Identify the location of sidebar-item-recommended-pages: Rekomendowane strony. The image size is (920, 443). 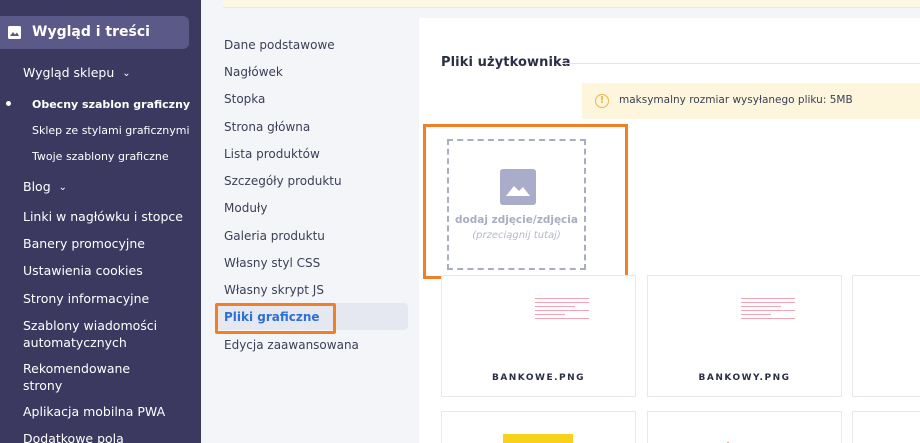
(78, 377).